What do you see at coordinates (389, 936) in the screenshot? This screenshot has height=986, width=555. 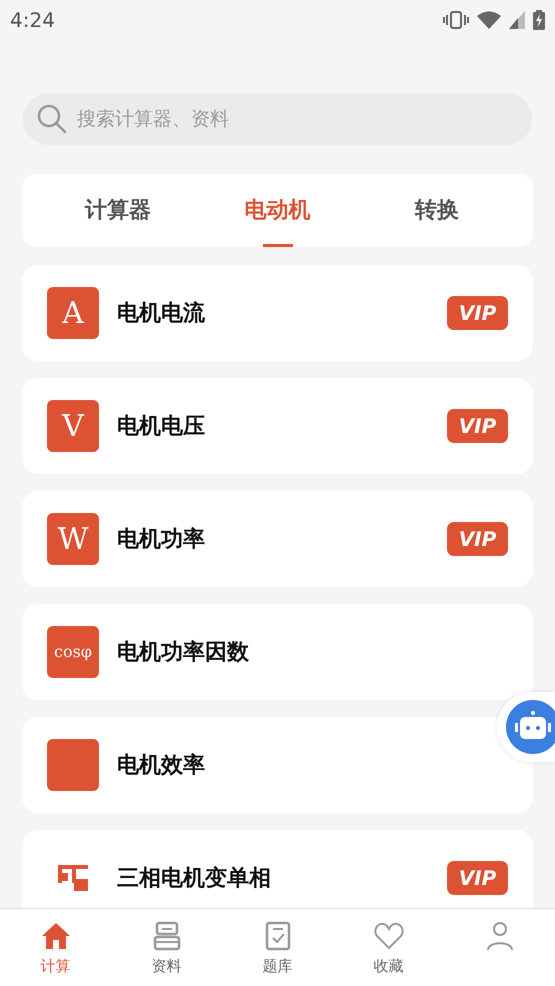 I see `heart-icon` at bounding box center [389, 936].